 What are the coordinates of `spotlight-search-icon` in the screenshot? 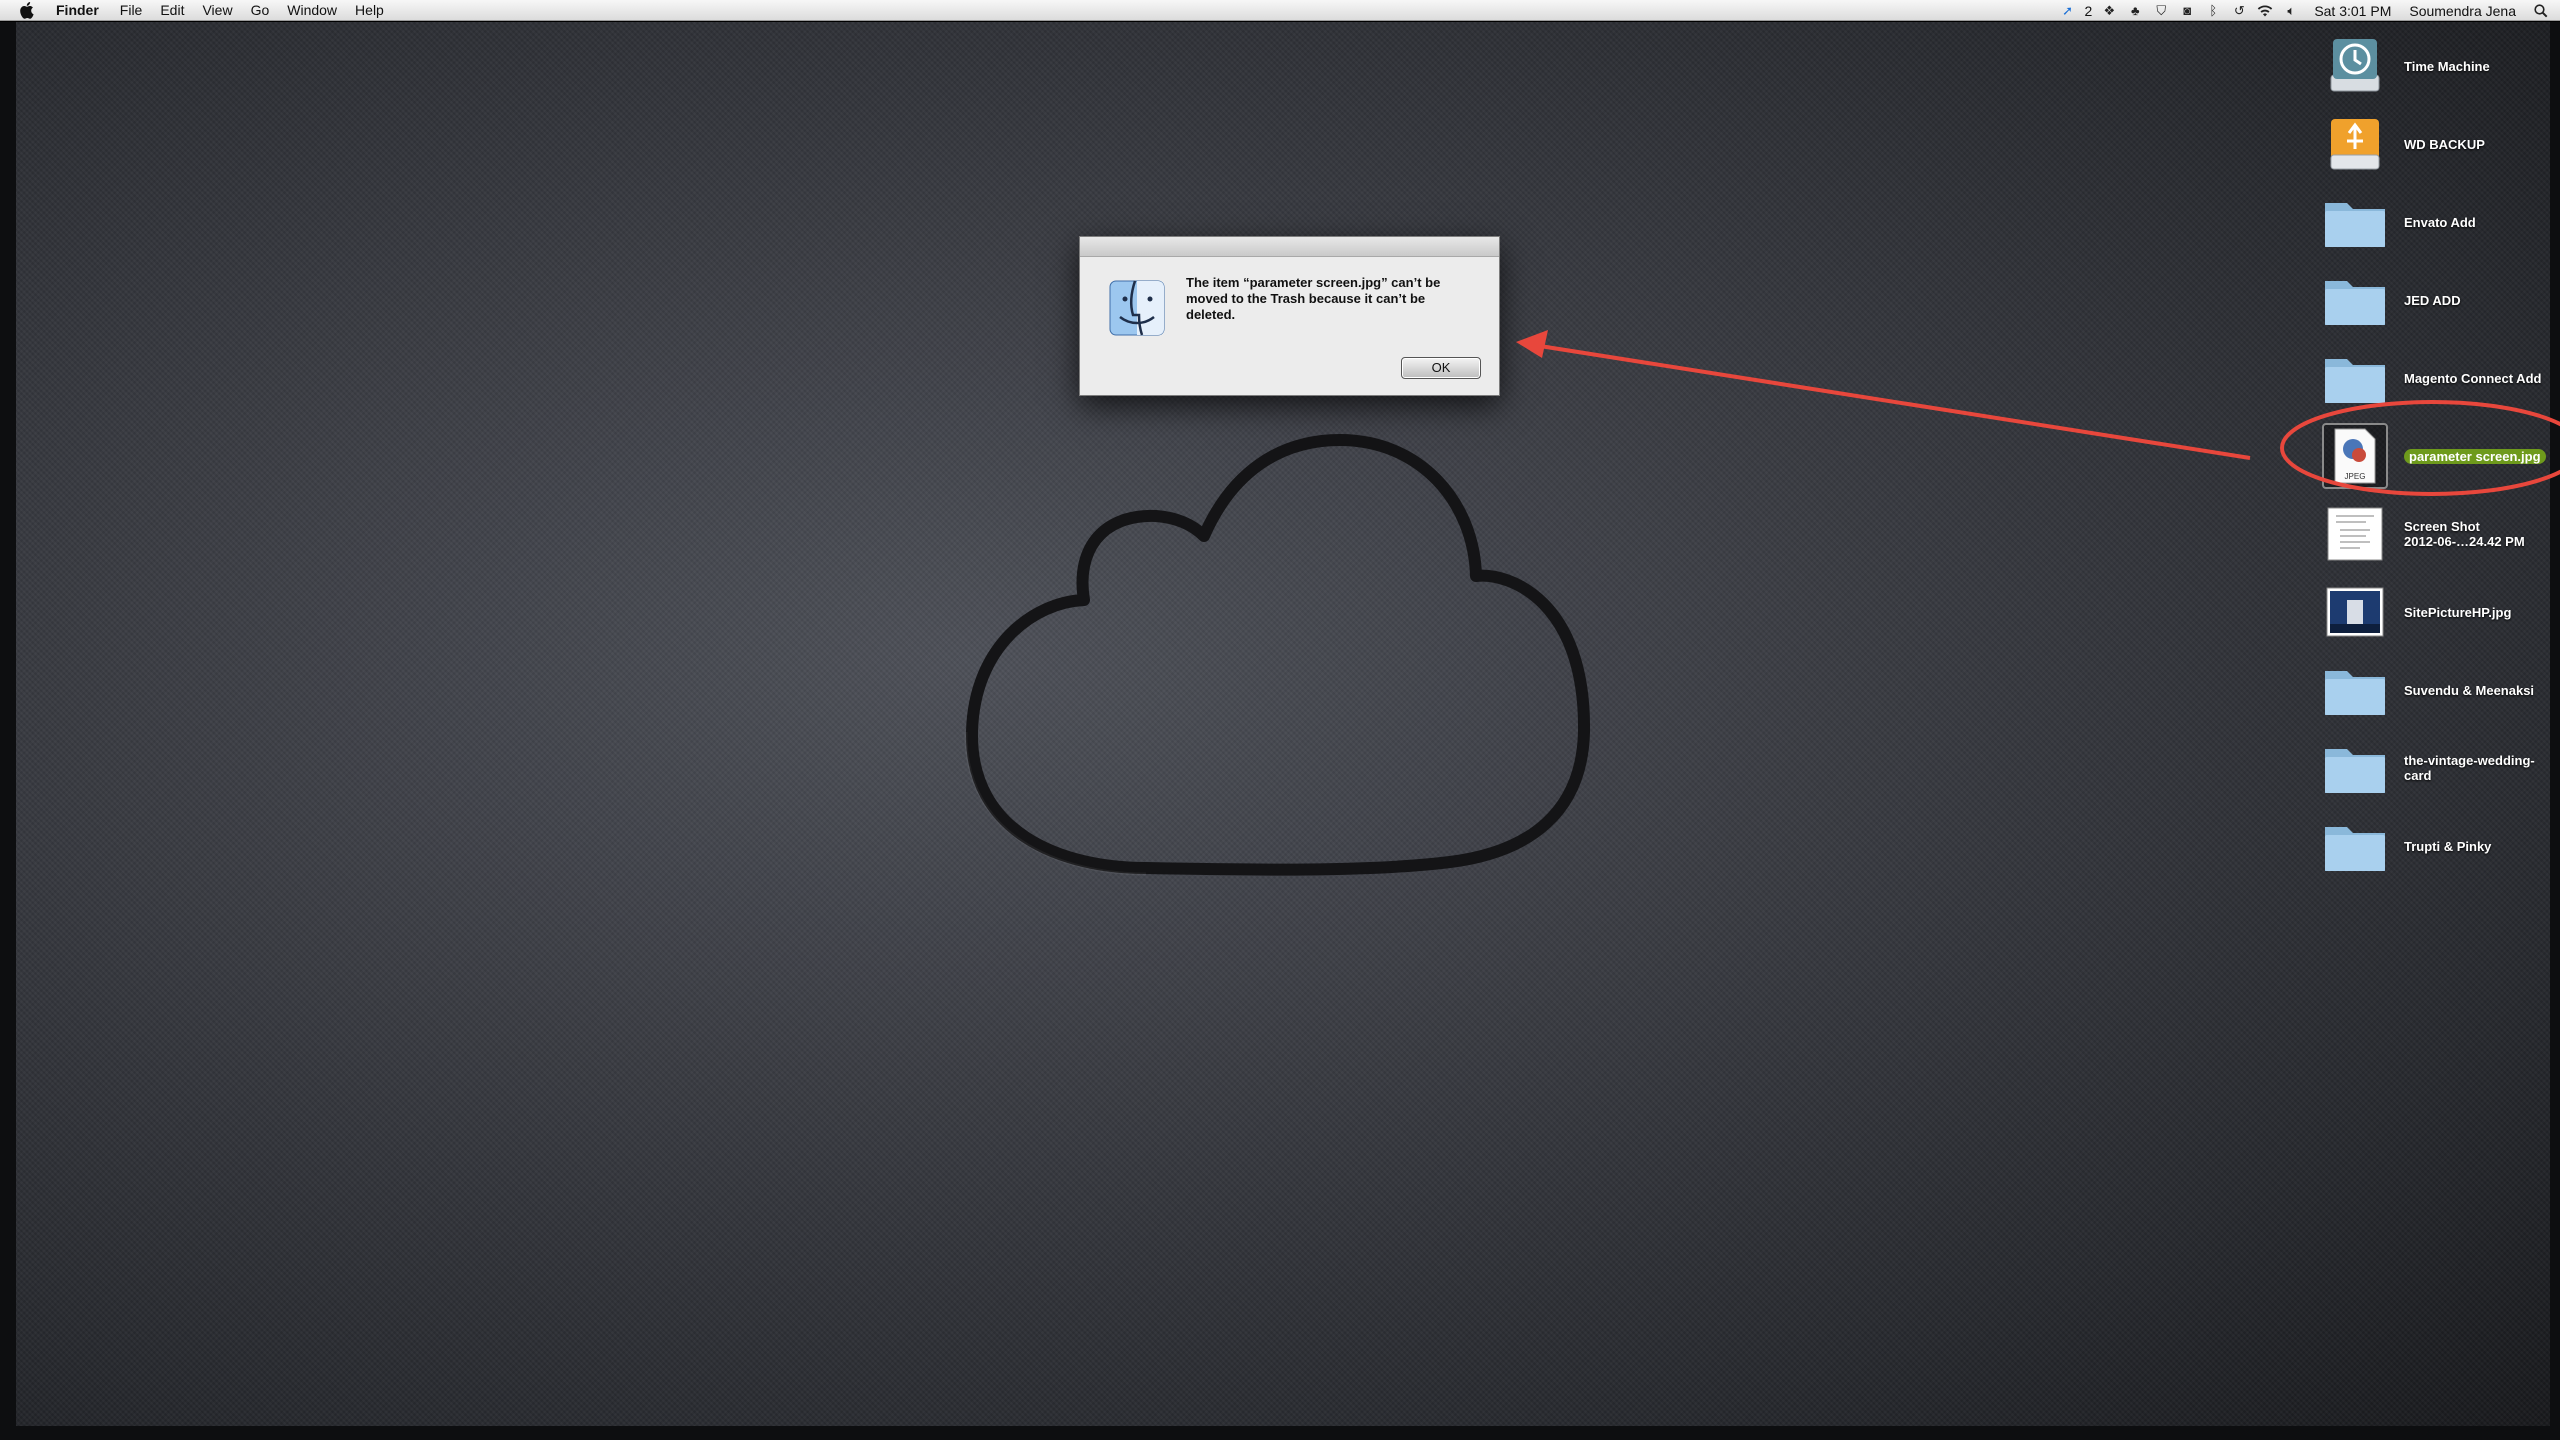 It's located at (2541, 11).